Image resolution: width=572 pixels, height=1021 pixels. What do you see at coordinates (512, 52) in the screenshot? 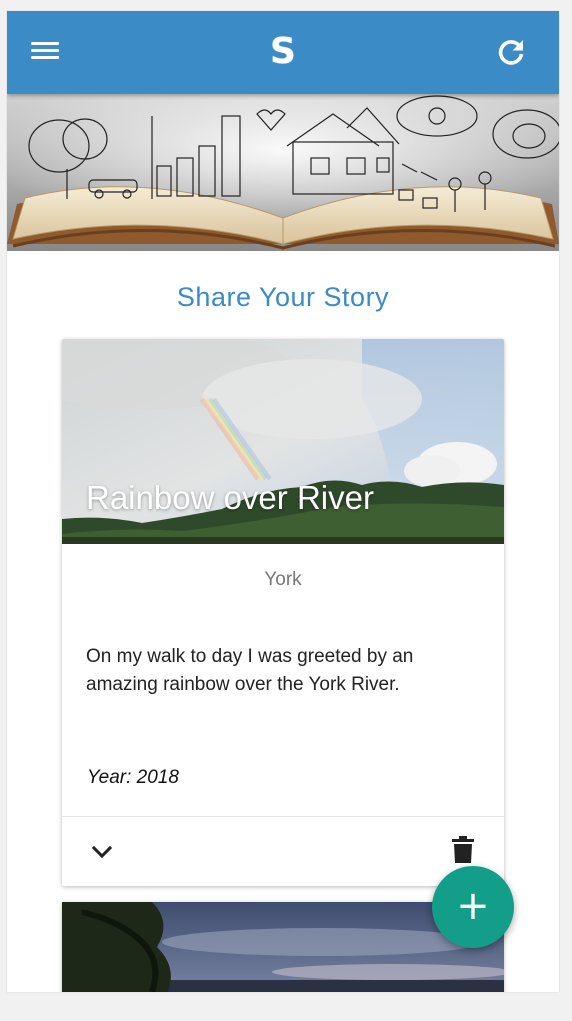
I see `refresh-icon` at bounding box center [512, 52].